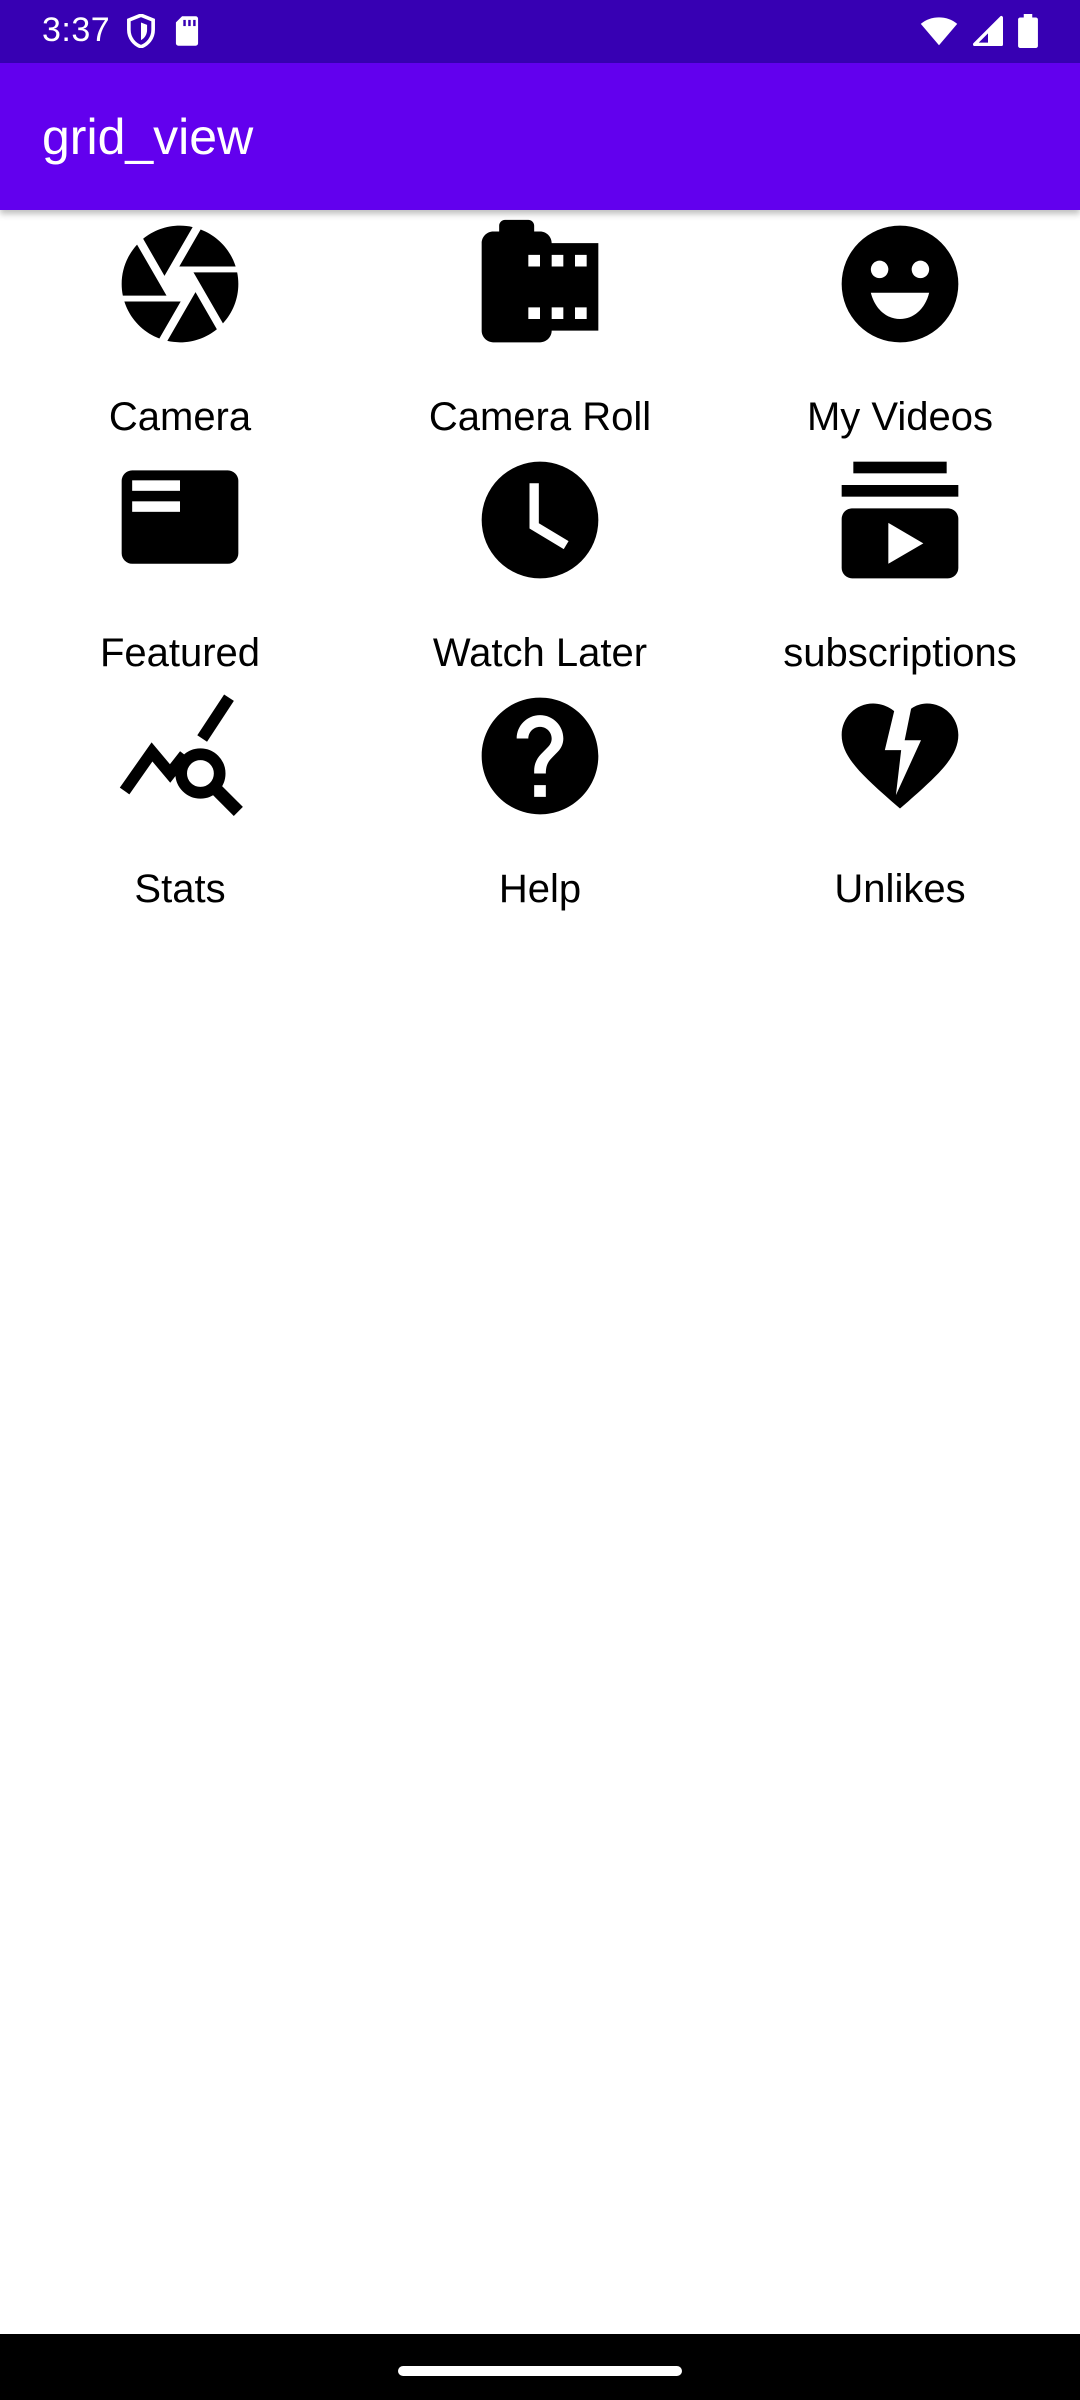 The image size is (1080, 2400). Describe the element at coordinates (540, 756) in the screenshot. I see `help-icon` at that location.